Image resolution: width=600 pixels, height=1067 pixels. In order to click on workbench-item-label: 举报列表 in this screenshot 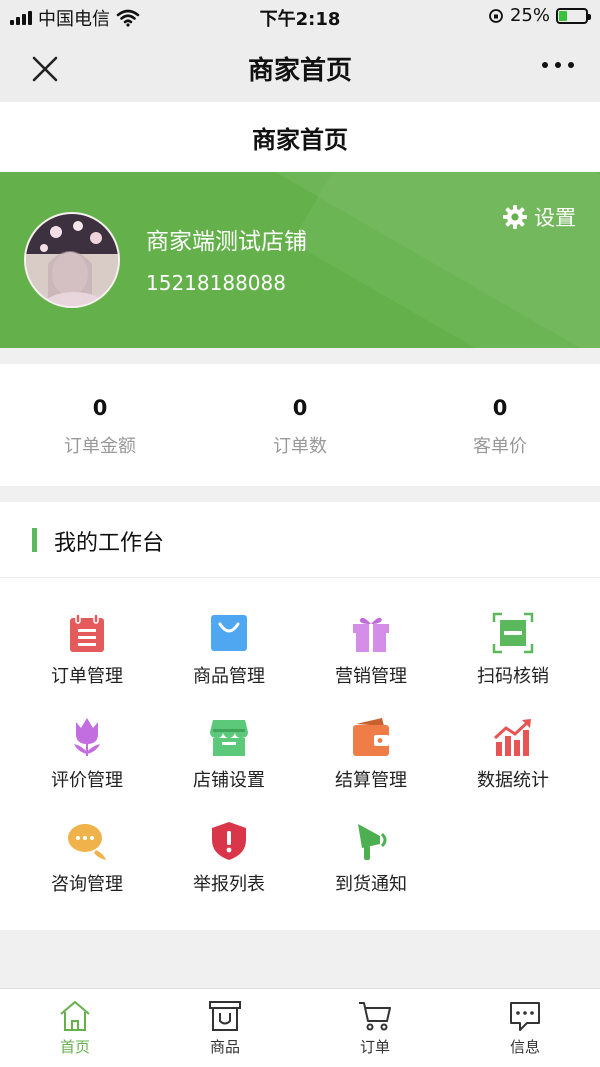, I will do `click(229, 884)`.